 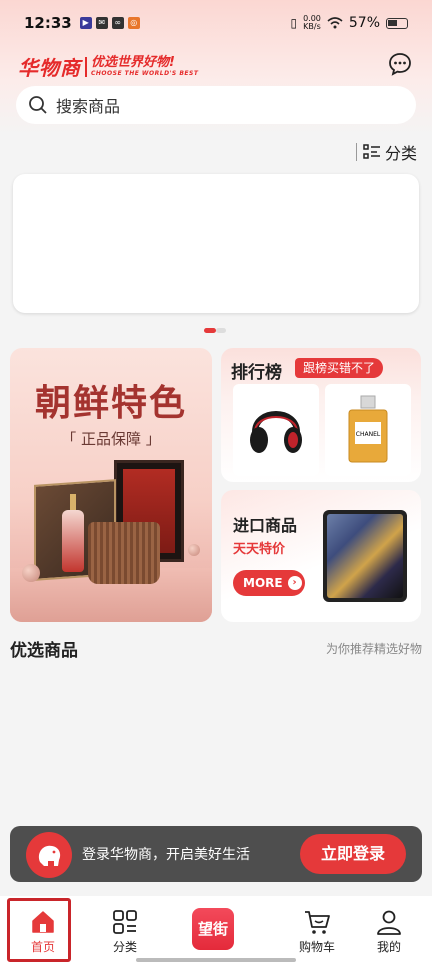 I want to click on liquor-bottle-image, so click(x=73, y=533).